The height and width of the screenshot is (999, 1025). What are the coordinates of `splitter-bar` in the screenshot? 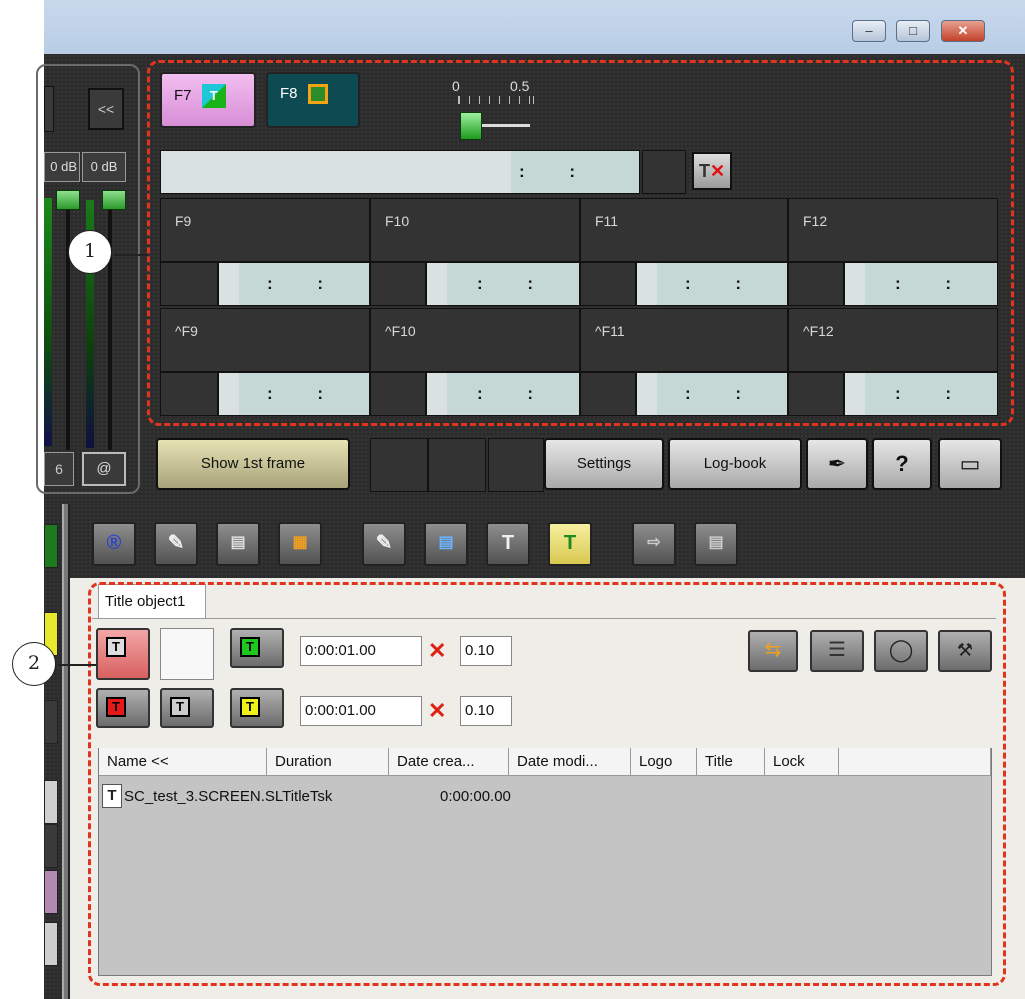 It's located at (66, 751).